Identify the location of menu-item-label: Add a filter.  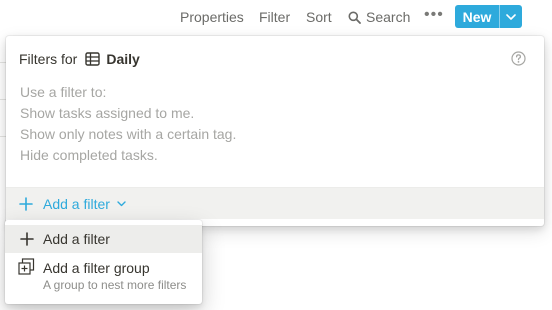
(76, 239).